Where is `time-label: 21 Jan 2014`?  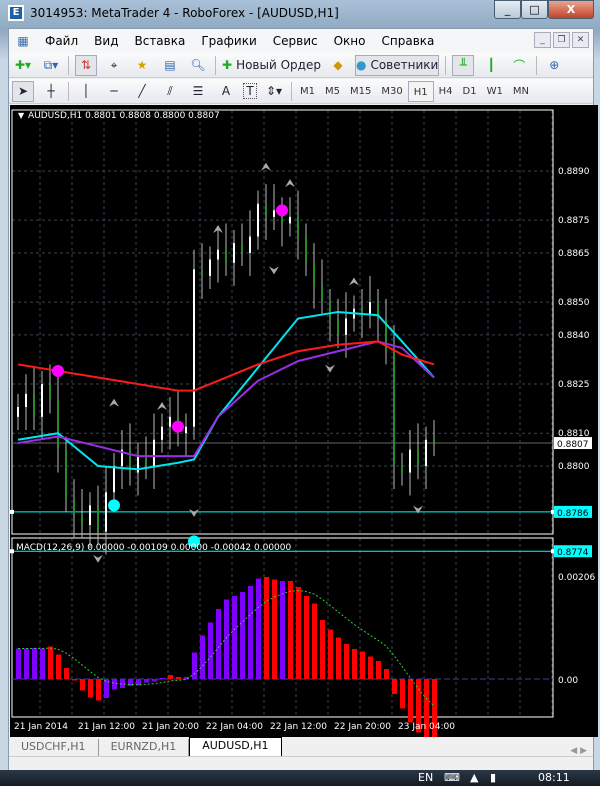
time-label: 21 Jan 2014 is located at coordinates (41, 727).